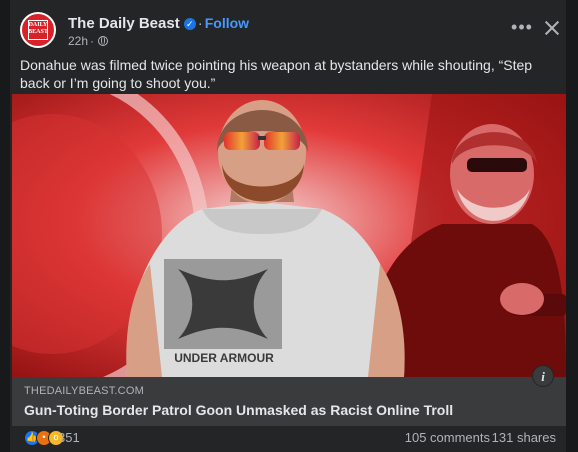 This screenshot has height=452, width=578. Describe the element at coordinates (124, 23) in the screenshot. I see `page-name: The Daily Beast` at that location.